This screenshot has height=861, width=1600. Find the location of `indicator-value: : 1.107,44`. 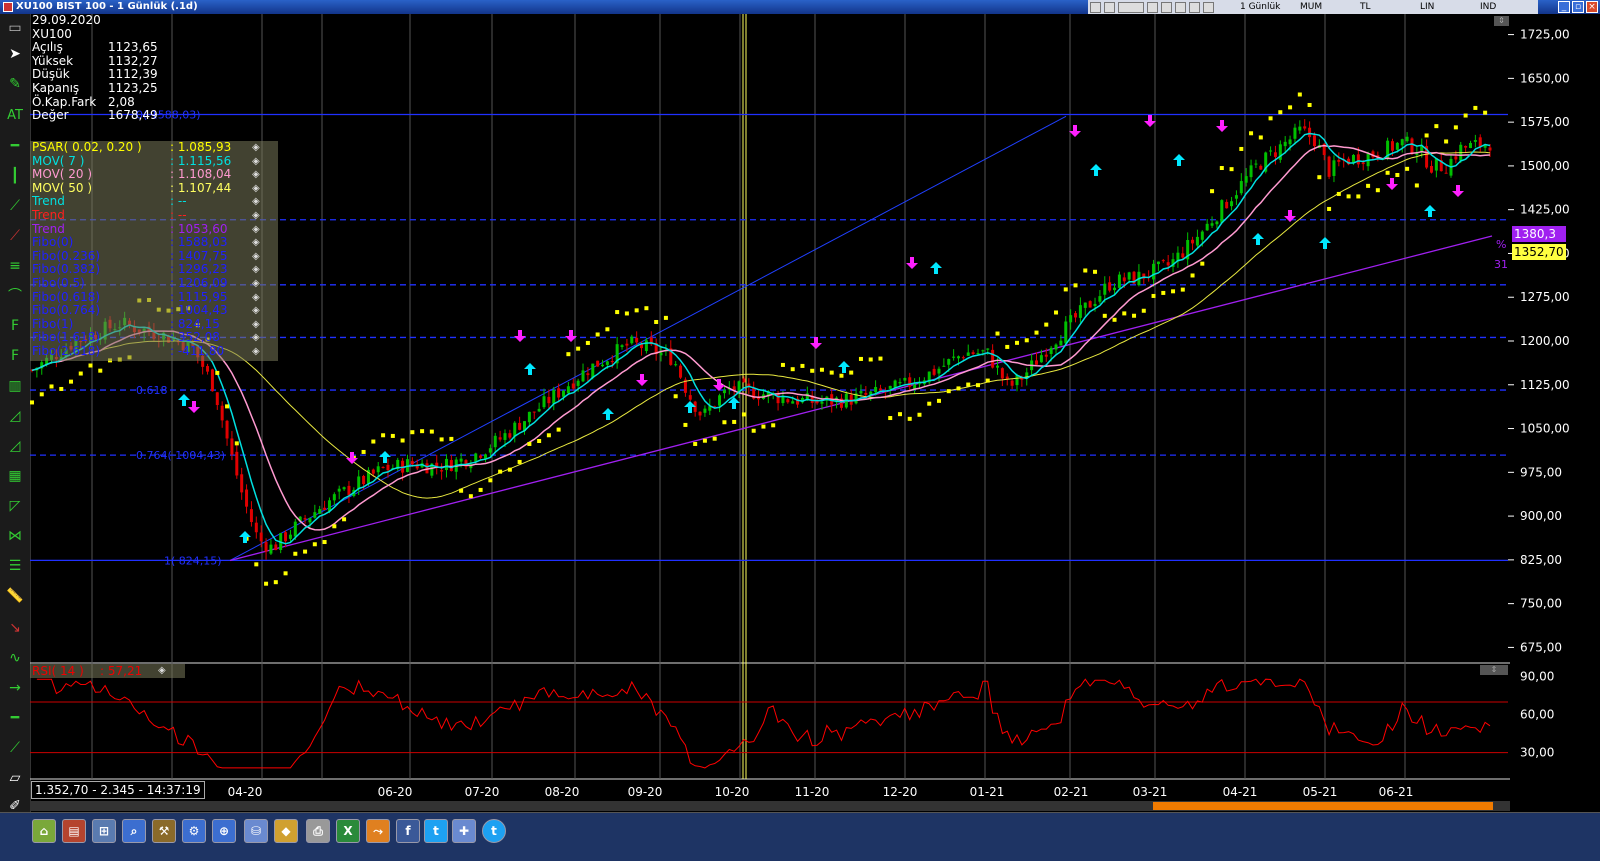

indicator-value: : 1.107,44 is located at coordinates (201, 187).